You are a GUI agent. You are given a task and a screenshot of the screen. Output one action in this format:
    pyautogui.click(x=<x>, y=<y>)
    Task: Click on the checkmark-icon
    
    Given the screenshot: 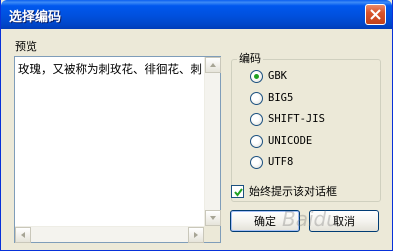 What is the action you would take?
    pyautogui.click(x=238, y=192)
    